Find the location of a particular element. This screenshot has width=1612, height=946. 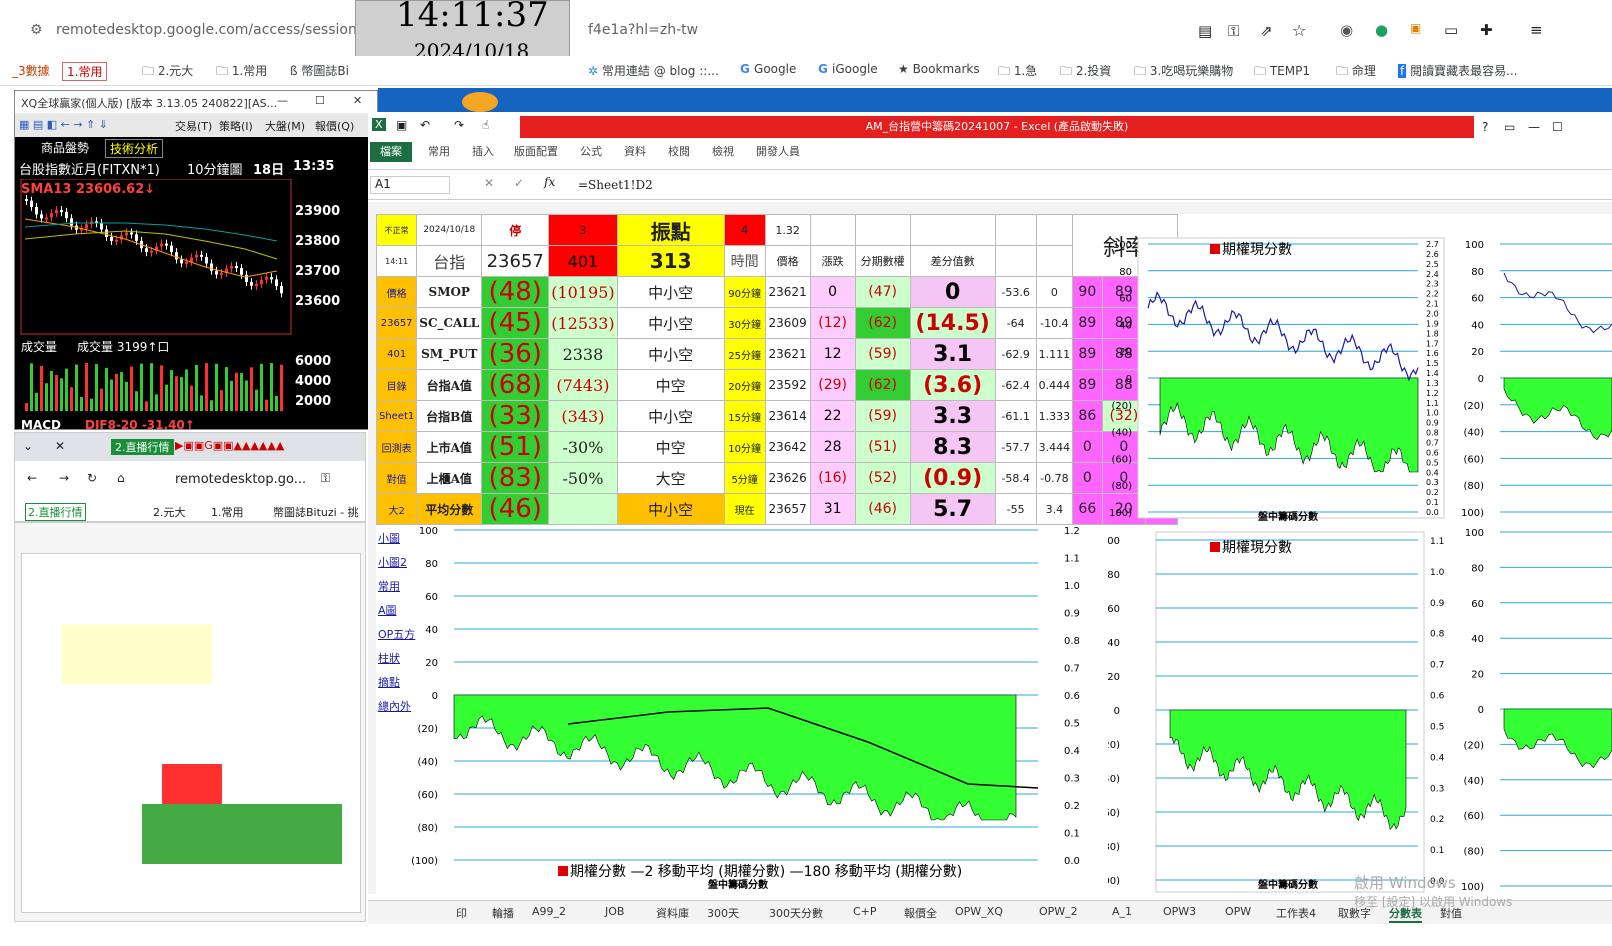

col-change: 漲跌 is located at coordinates (832, 261).